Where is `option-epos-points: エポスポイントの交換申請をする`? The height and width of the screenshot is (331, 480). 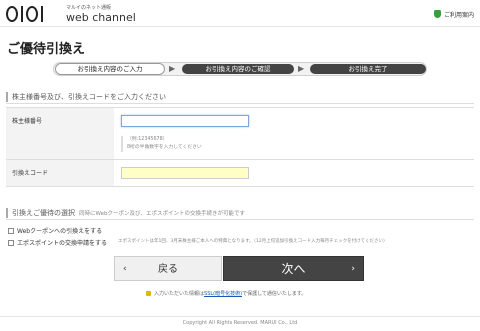 option-epos-points: エポスポイントの交換申請をする is located at coordinates (57, 242).